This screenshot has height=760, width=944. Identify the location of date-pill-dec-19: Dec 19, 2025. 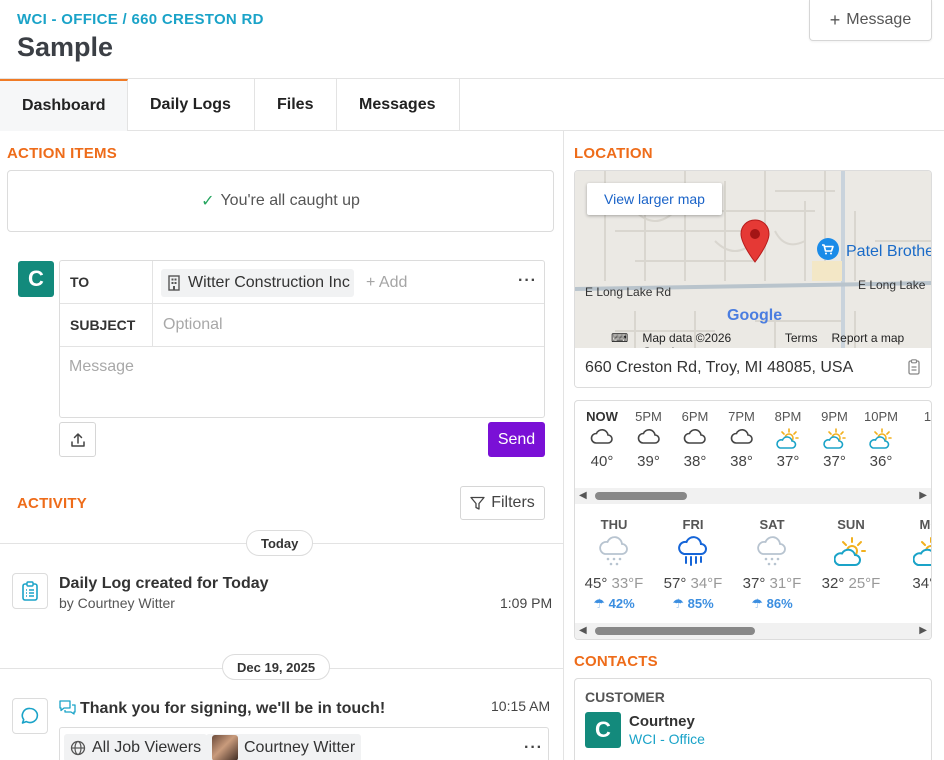
(276, 667).